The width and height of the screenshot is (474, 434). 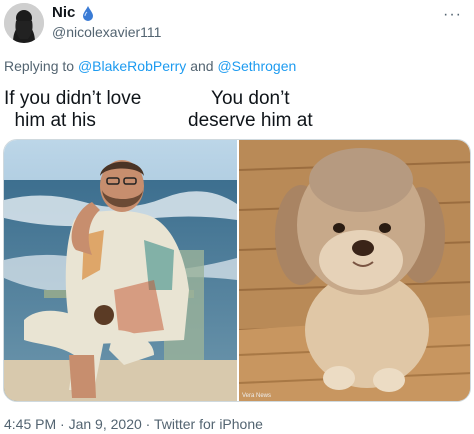 What do you see at coordinates (202, 66) in the screenshot?
I see `replying-joiner: and` at bounding box center [202, 66].